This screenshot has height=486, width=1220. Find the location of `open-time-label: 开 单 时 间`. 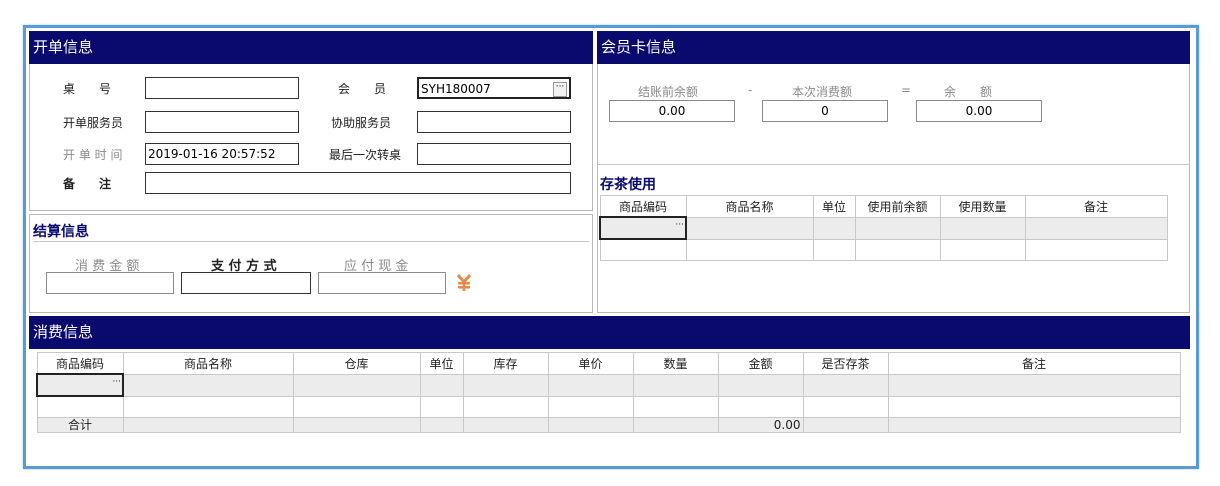

open-time-label: 开 单 时 间 is located at coordinates (93, 155).